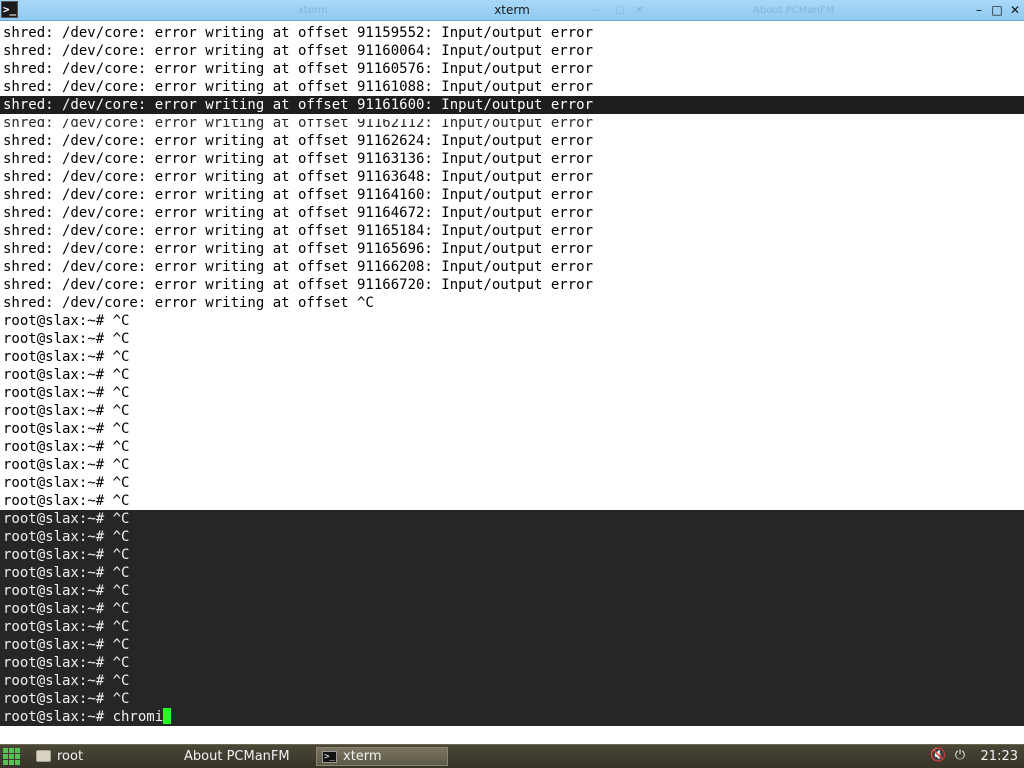 The height and width of the screenshot is (768, 1024). What do you see at coordinates (362, 756) in the screenshot?
I see `taskbar-item-label: xterm` at bounding box center [362, 756].